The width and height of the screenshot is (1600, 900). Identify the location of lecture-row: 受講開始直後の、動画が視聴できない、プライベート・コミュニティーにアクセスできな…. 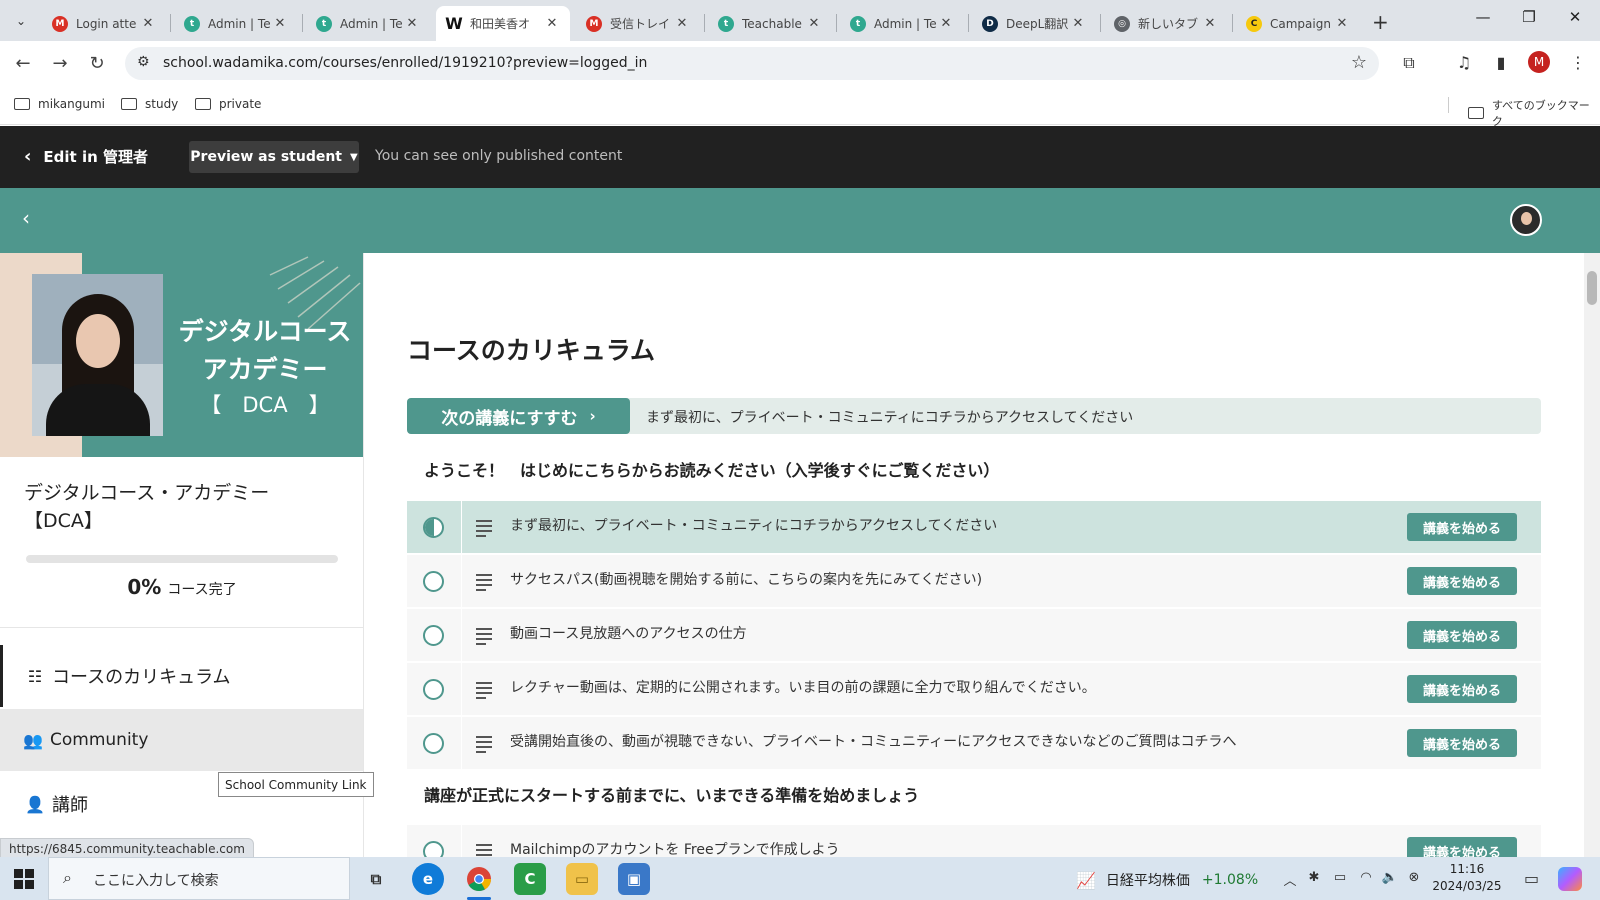
(974, 743).